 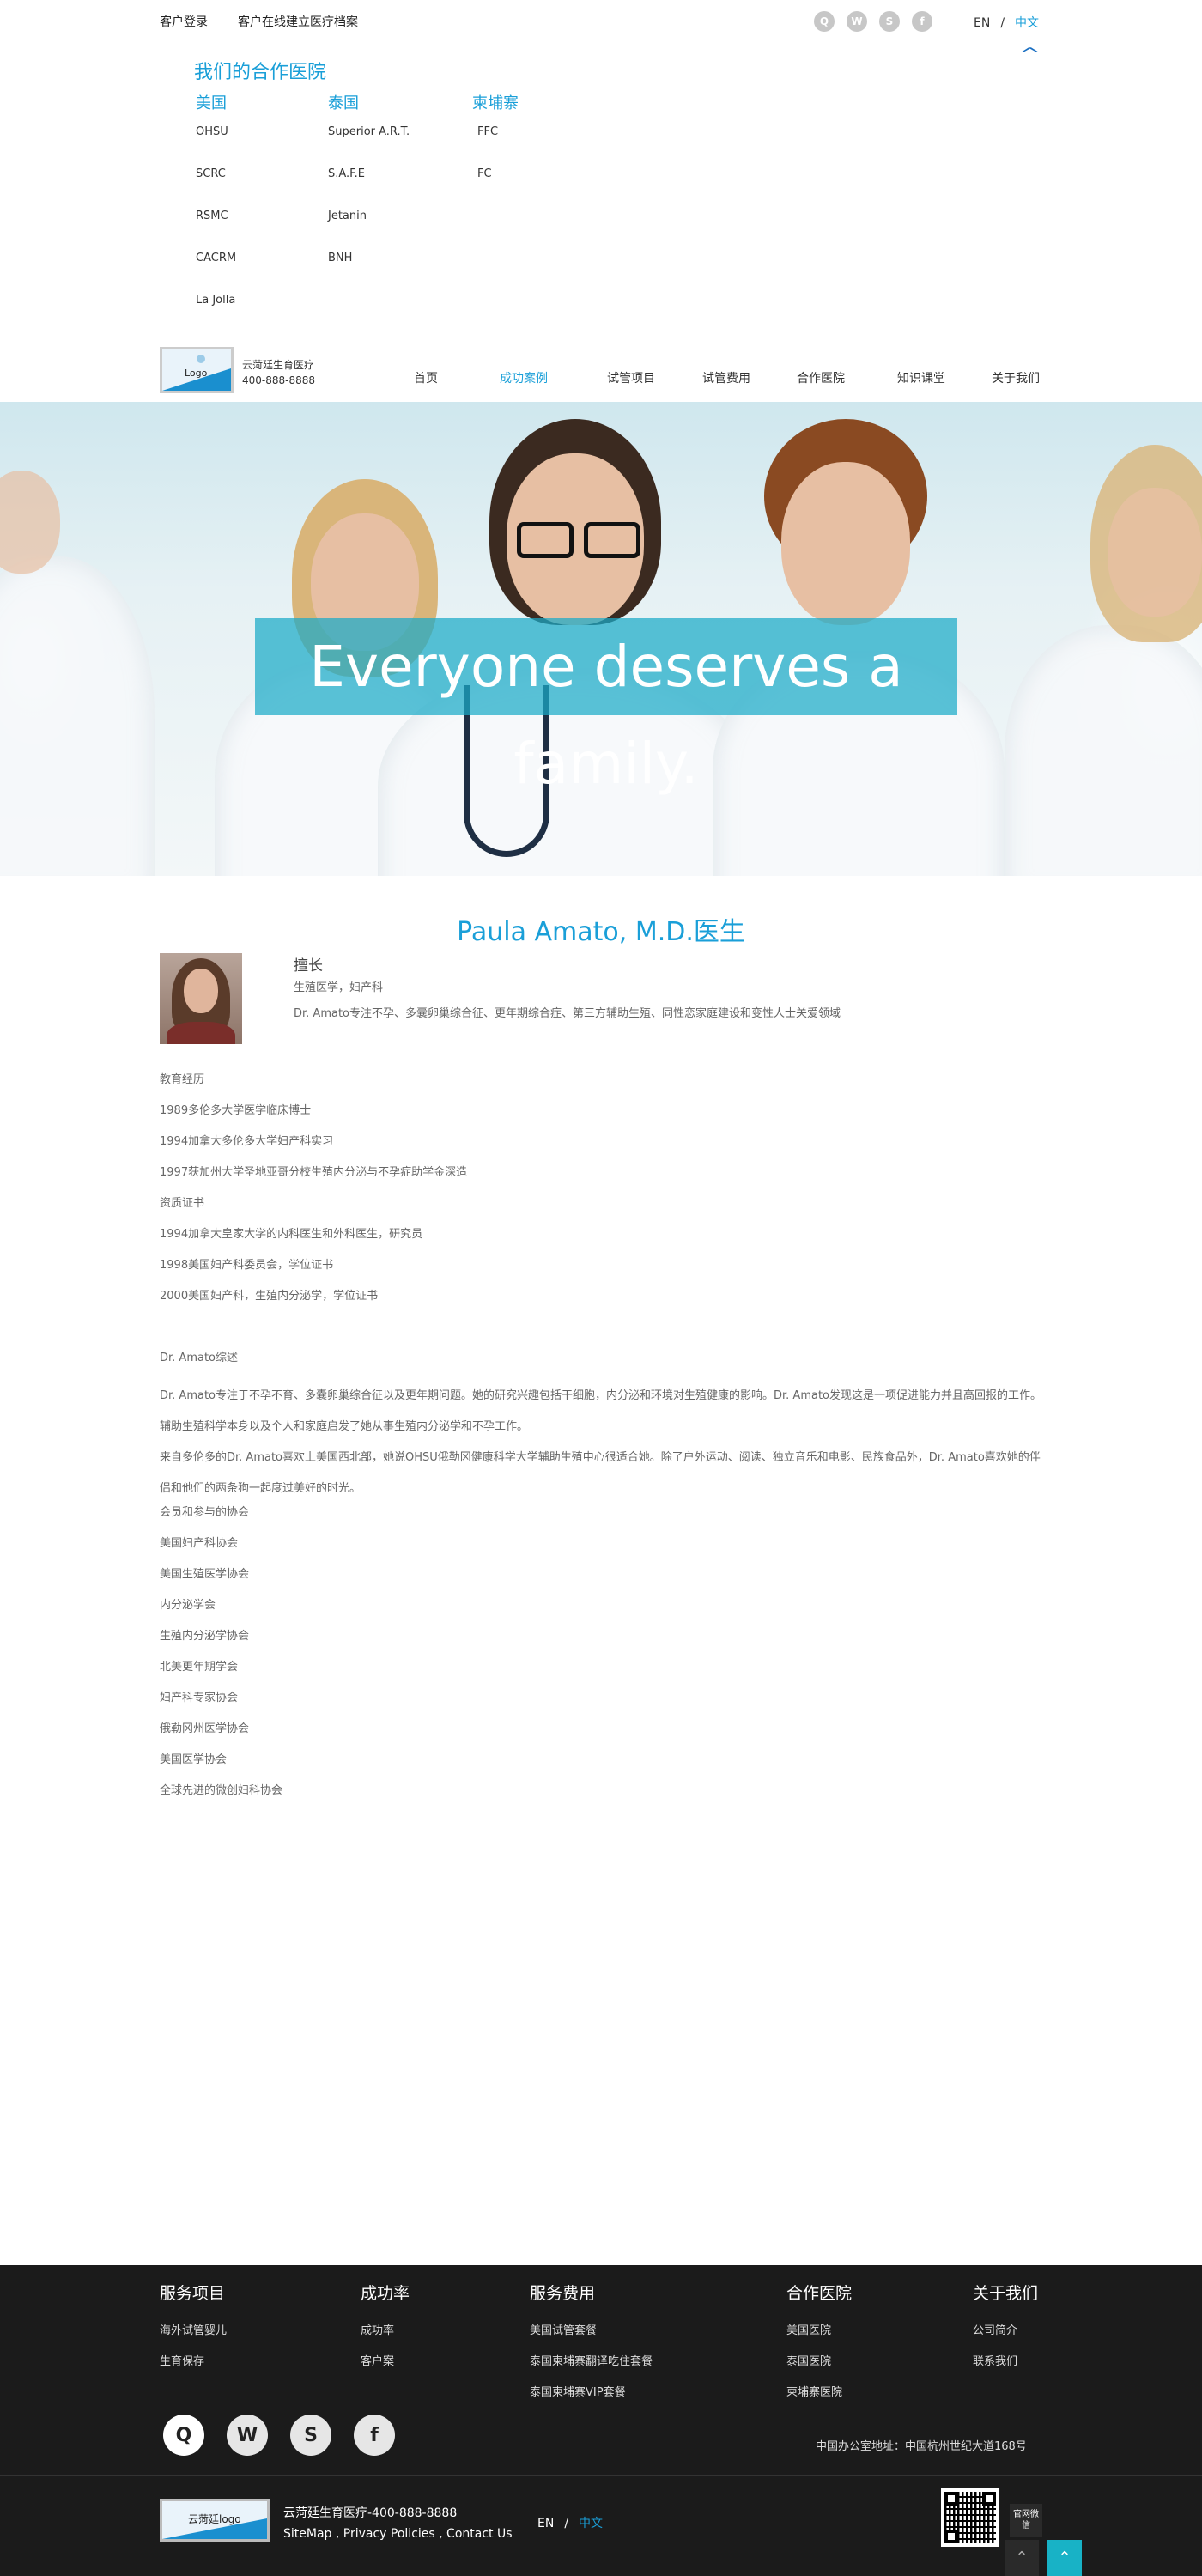 What do you see at coordinates (298, 21) in the screenshot?
I see `medical-record-link: 客户在线建立医疗档案` at bounding box center [298, 21].